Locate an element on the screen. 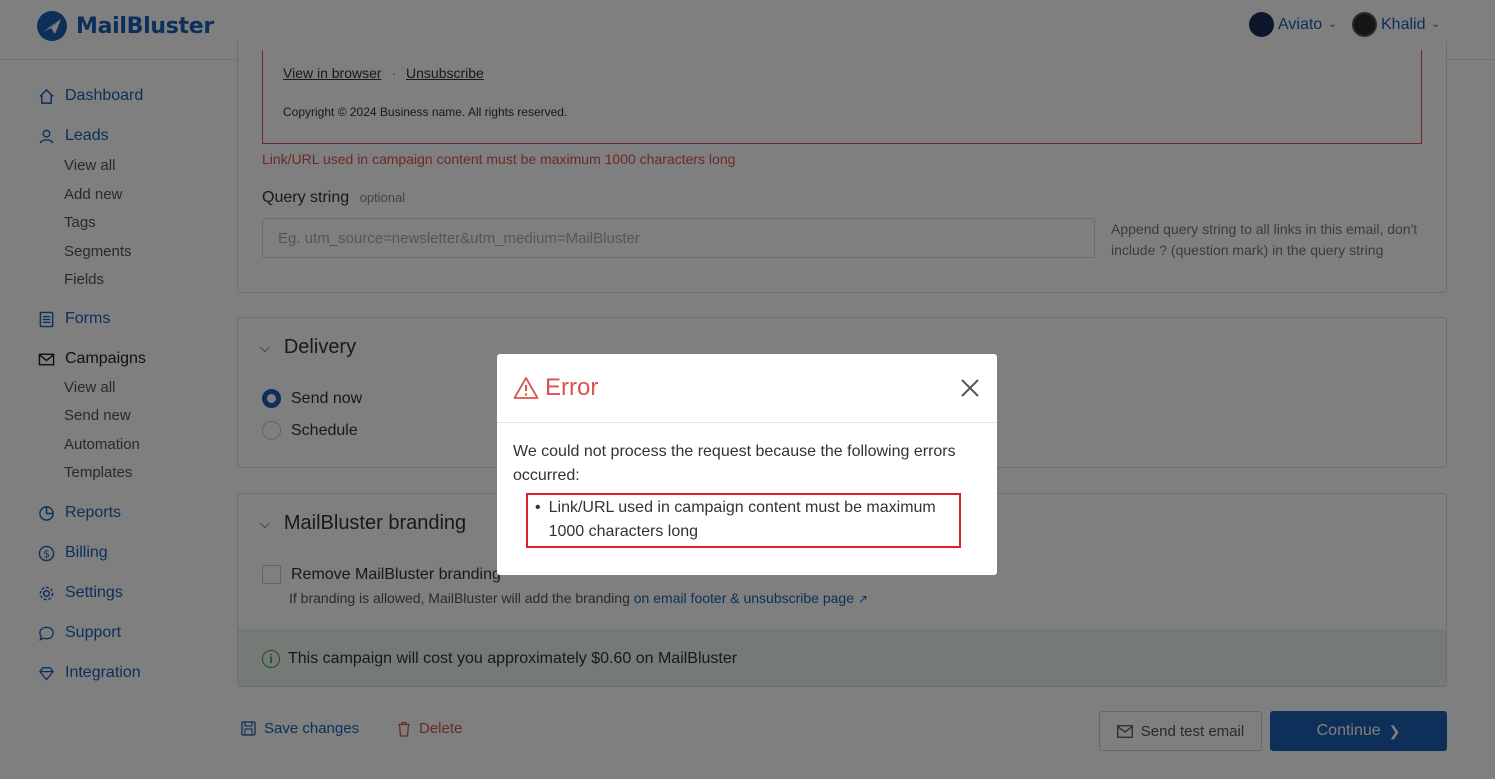  error-dialog-title: Error is located at coordinates (555, 388).